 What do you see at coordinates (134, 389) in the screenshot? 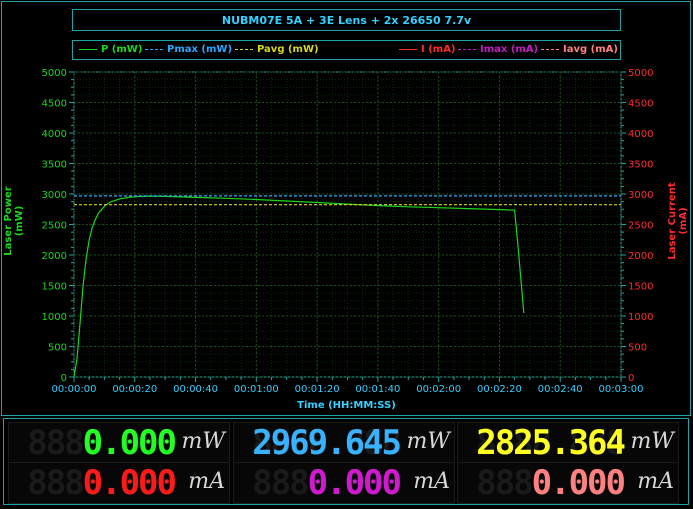
I see `x-tick-label: 00:00:20` at bounding box center [134, 389].